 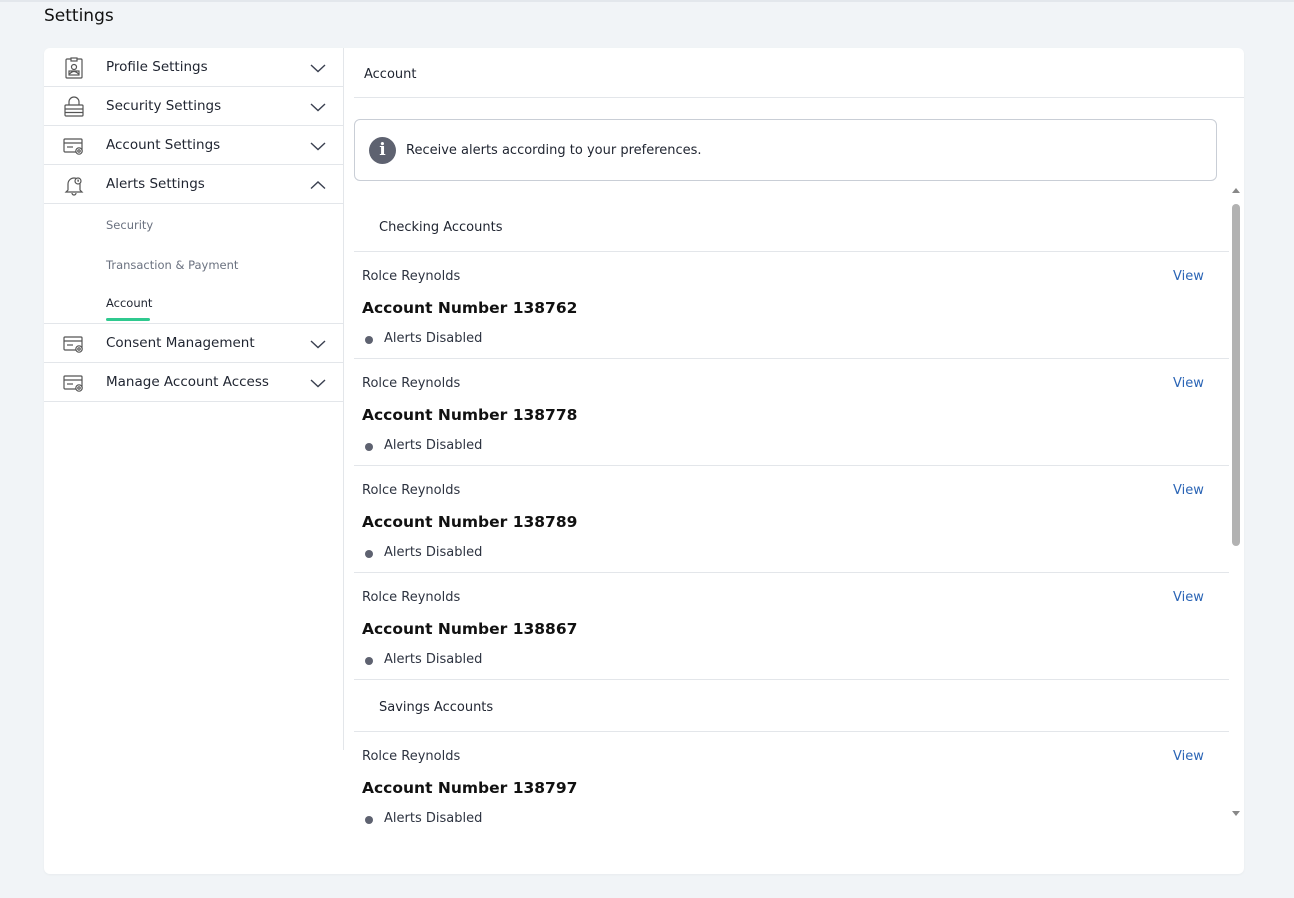 What do you see at coordinates (799, 73) in the screenshot?
I see `main-header: Account` at bounding box center [799, 73].